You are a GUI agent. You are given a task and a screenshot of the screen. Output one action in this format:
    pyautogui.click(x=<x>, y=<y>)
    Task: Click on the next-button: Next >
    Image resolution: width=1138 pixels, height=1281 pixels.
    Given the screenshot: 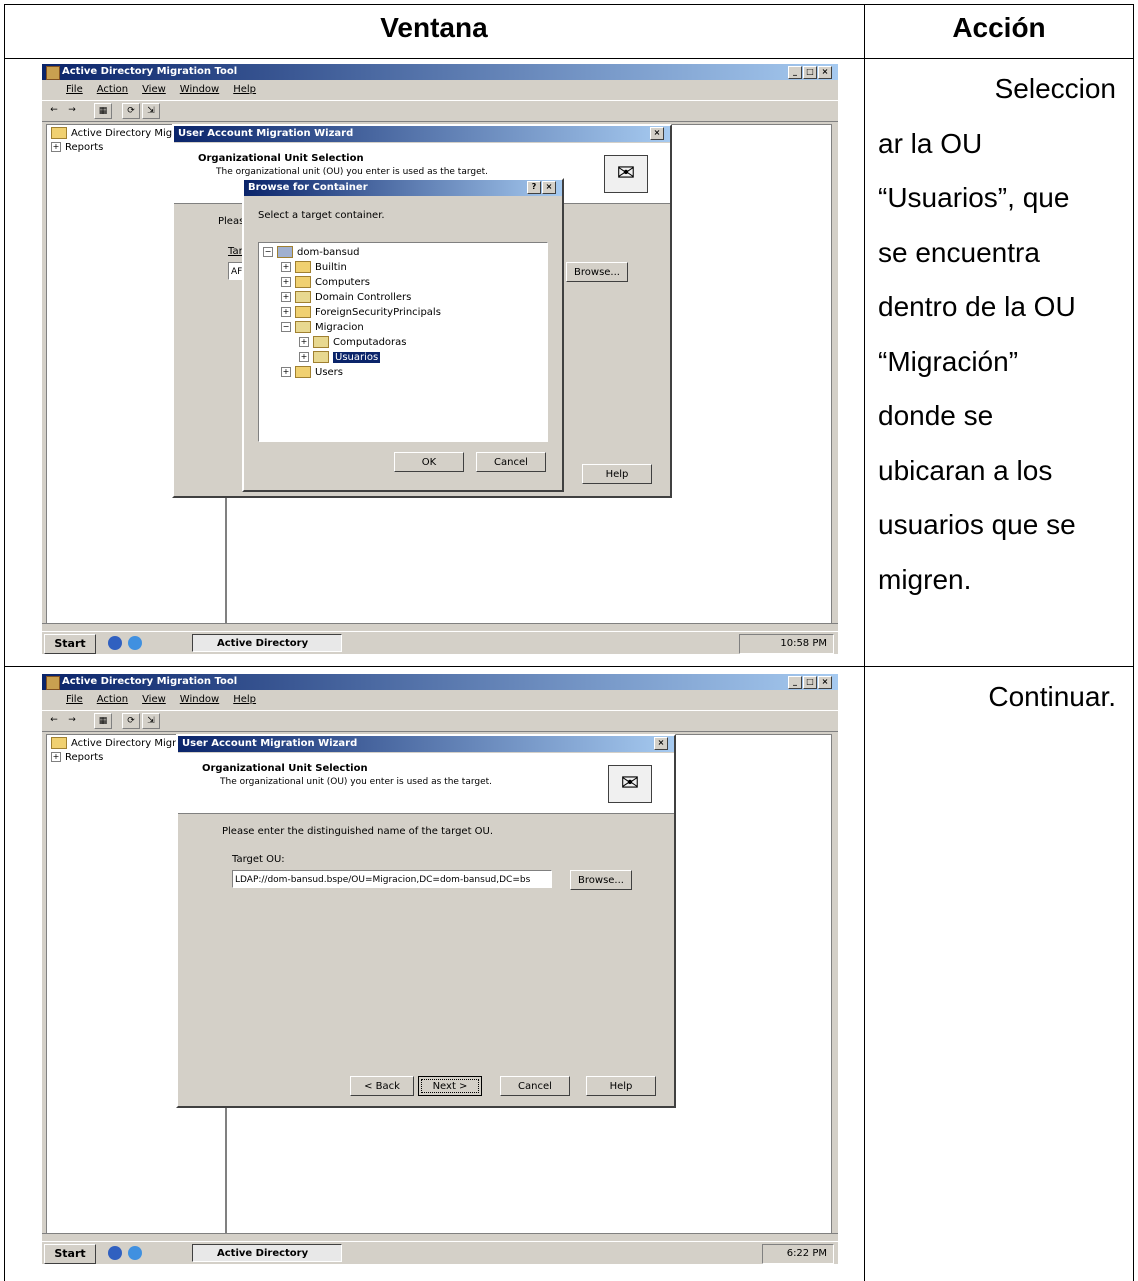 What is the action you would take?
    pyautogui.click(x=450, y=1086)
    